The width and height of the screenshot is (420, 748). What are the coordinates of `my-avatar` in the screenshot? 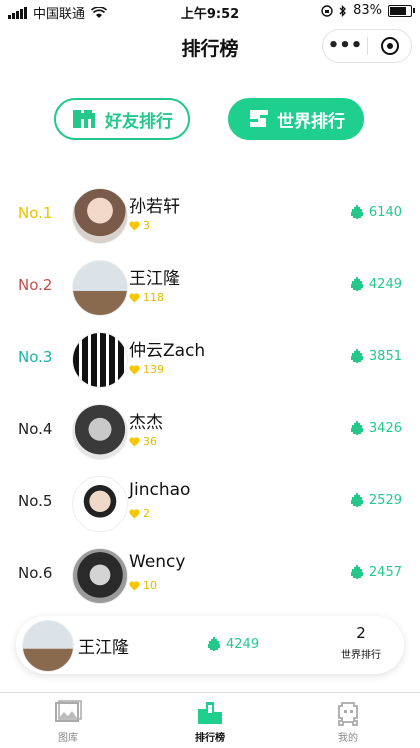 It's located at (48, 646).